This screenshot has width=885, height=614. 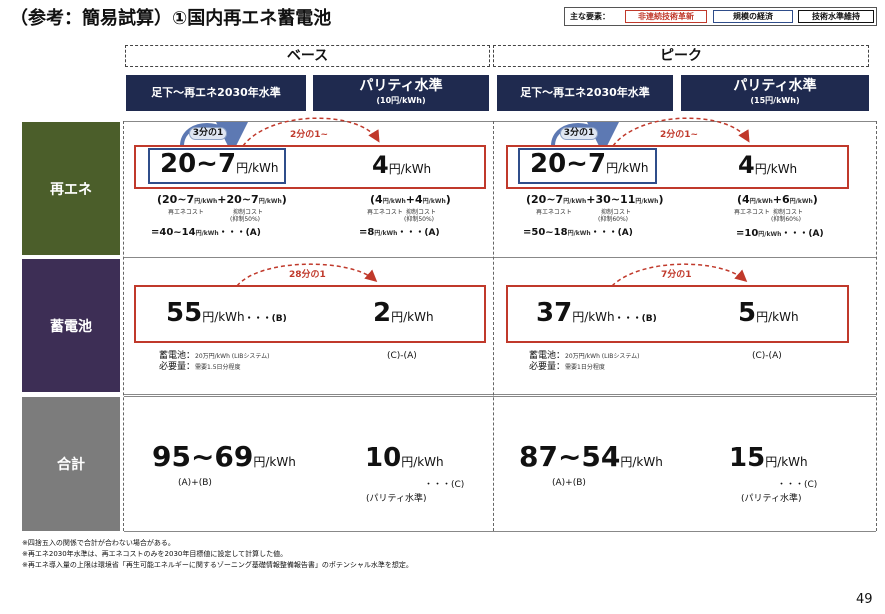 I want to click on base-bat-note2: 必要量：需要1.5日分程度, so click(x=200, y=365).